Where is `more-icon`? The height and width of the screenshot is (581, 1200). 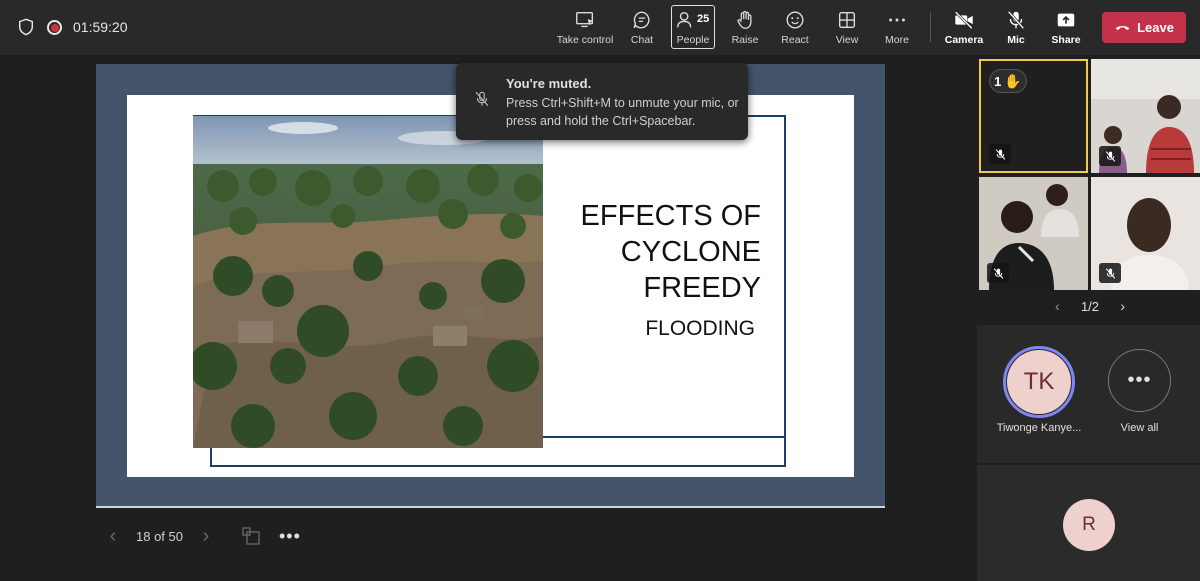
more-icon is located at coordinates (897, 20).